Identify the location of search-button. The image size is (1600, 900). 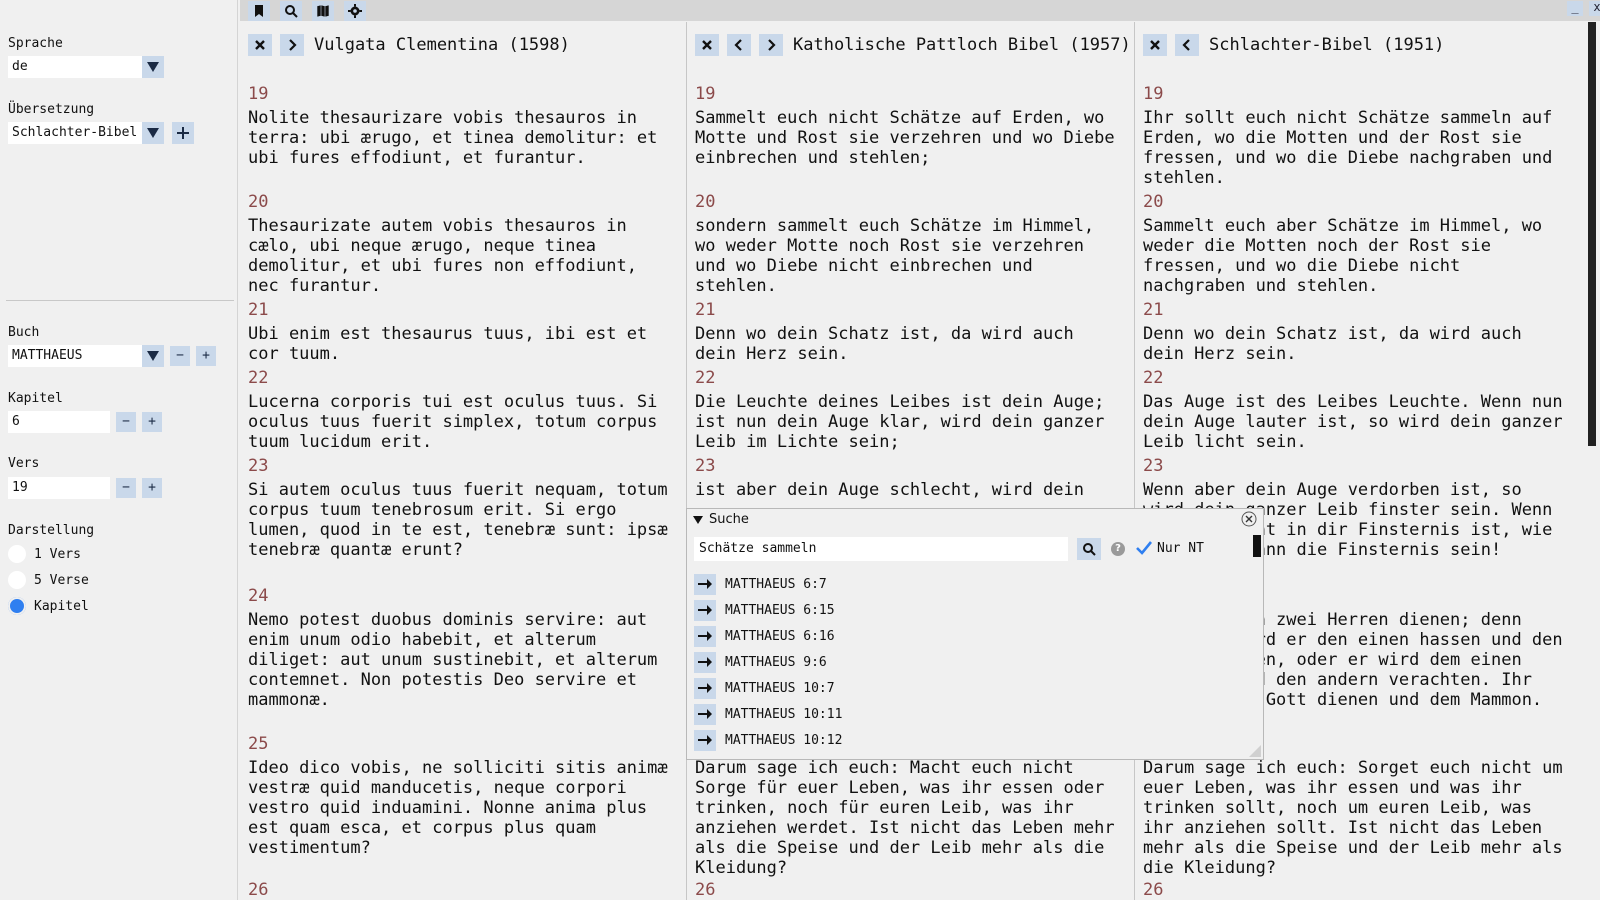
(291, 11).